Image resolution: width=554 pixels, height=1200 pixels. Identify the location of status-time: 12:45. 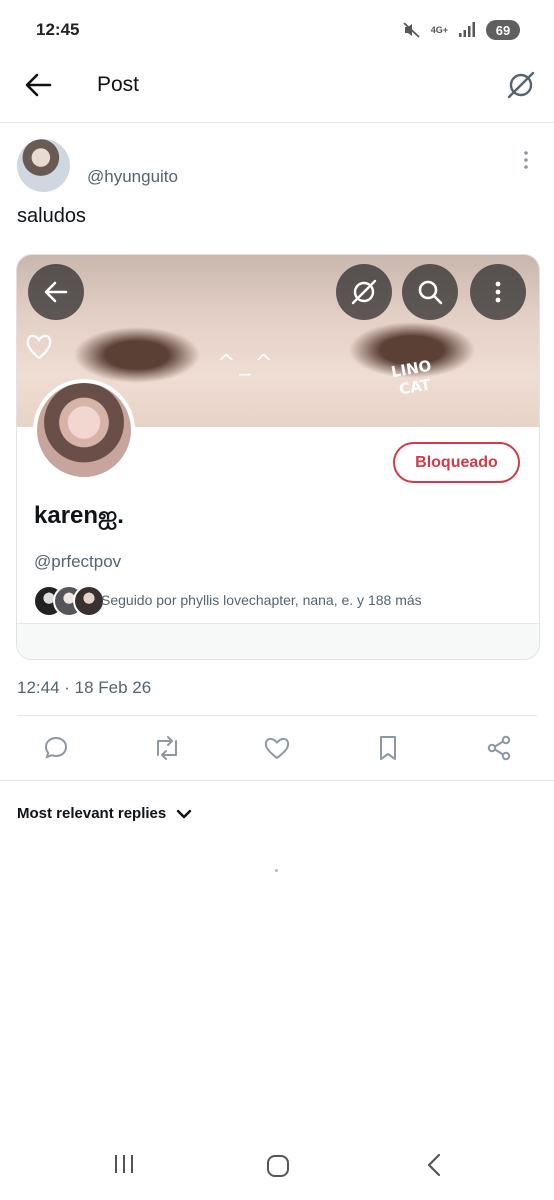
(58, 29).